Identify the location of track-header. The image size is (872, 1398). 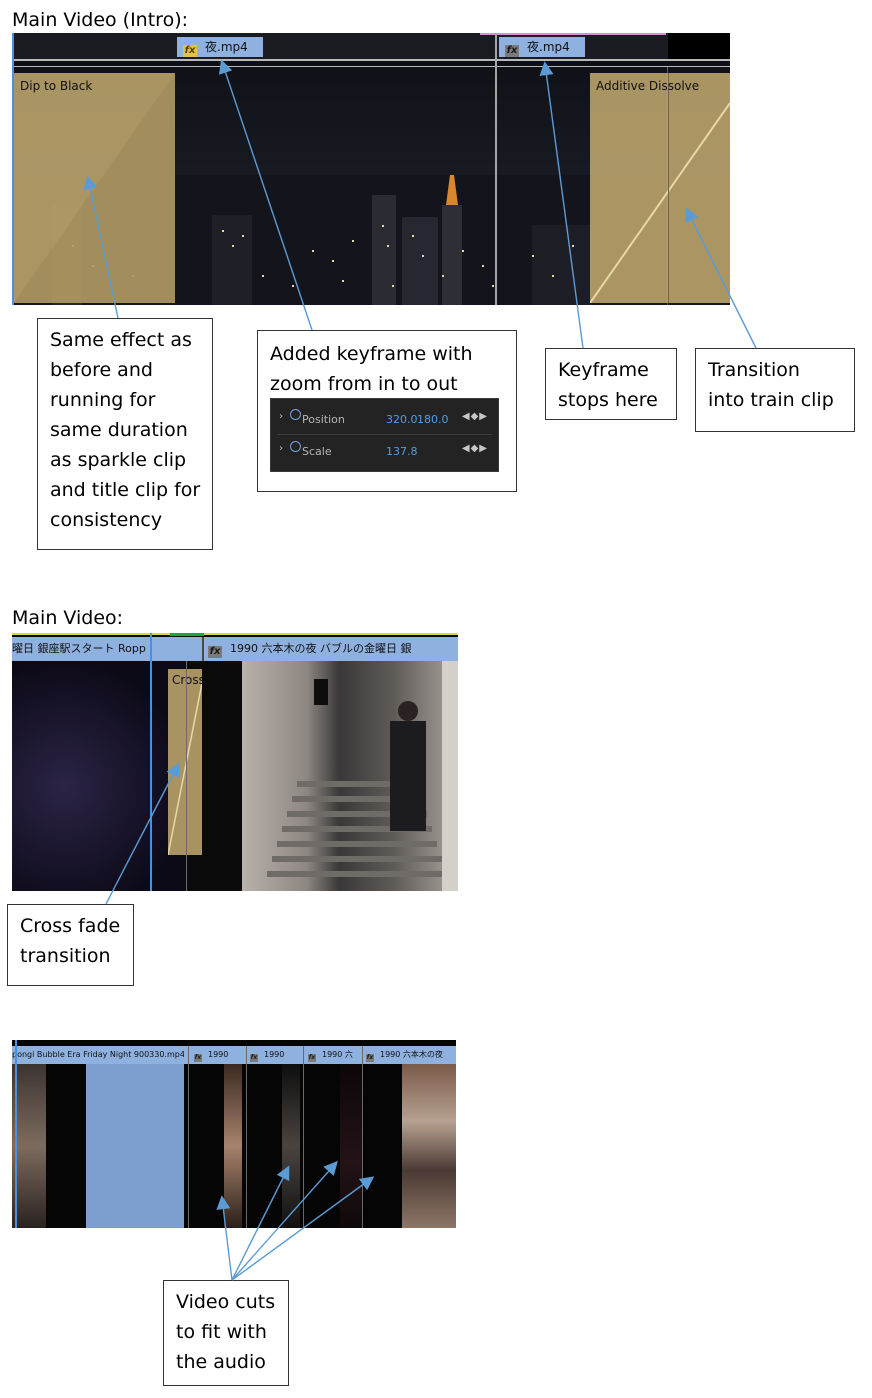
(371, 46).